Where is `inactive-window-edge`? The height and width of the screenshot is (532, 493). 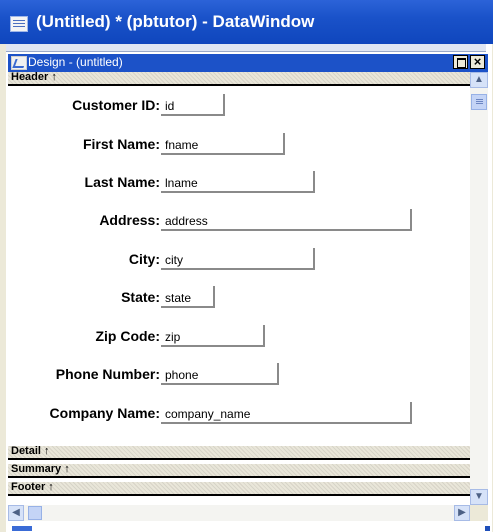
inactive-window-edge is located at coordinates (246, 48).